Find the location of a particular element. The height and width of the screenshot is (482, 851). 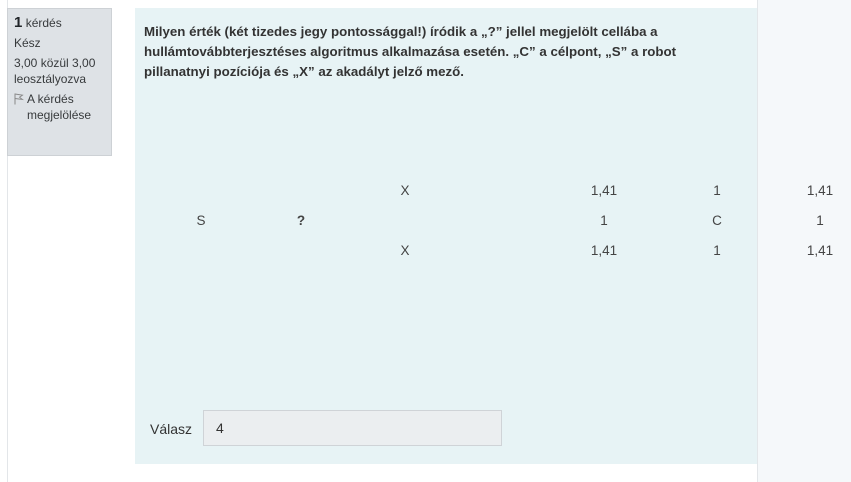

question-status: Kész is located at coordinates (27, 43).